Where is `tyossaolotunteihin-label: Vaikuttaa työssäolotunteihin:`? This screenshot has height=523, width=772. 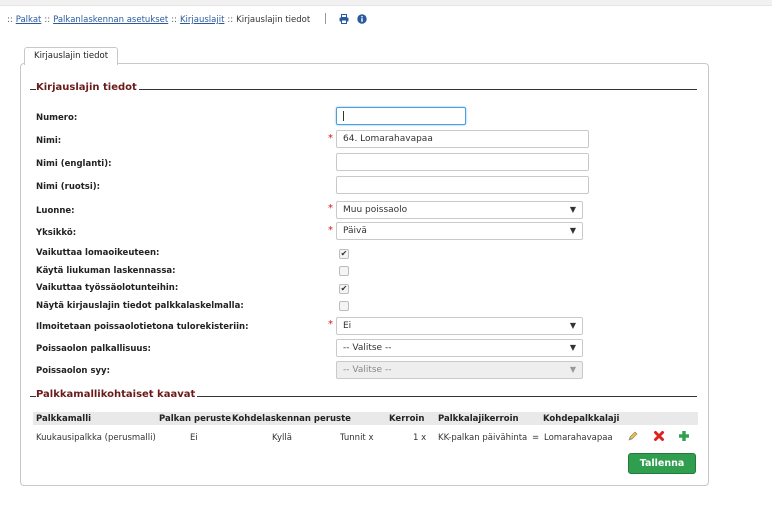
tyossaolotunteihin-label: Vaikuttaa työssäolotunteihin: is located at coordinates (107, 288).